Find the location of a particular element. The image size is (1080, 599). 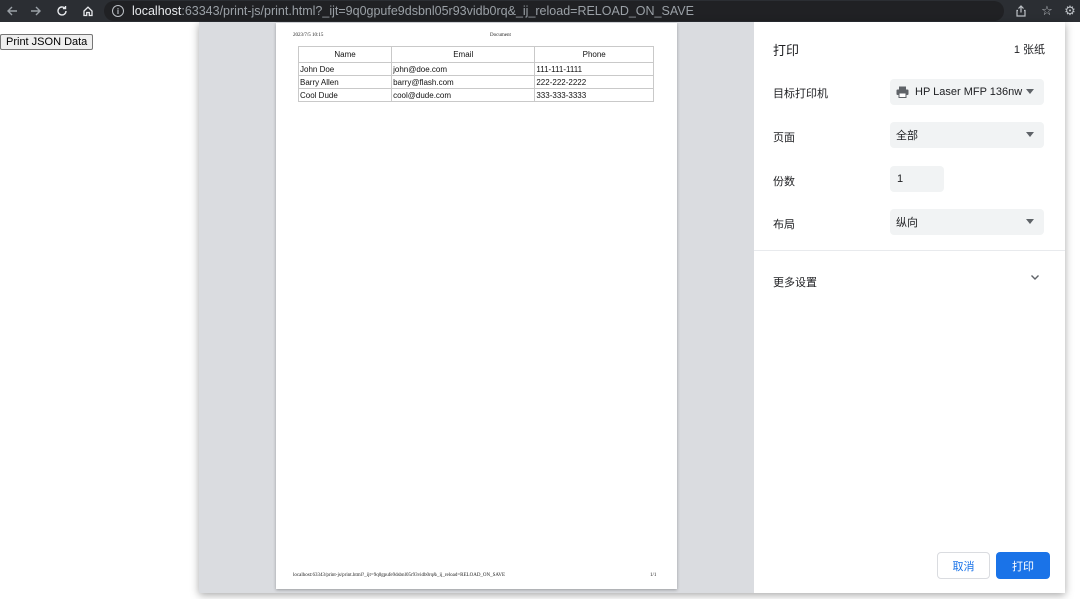

sheet-count: 1 张纸 is located at coordinates (1029, 50).